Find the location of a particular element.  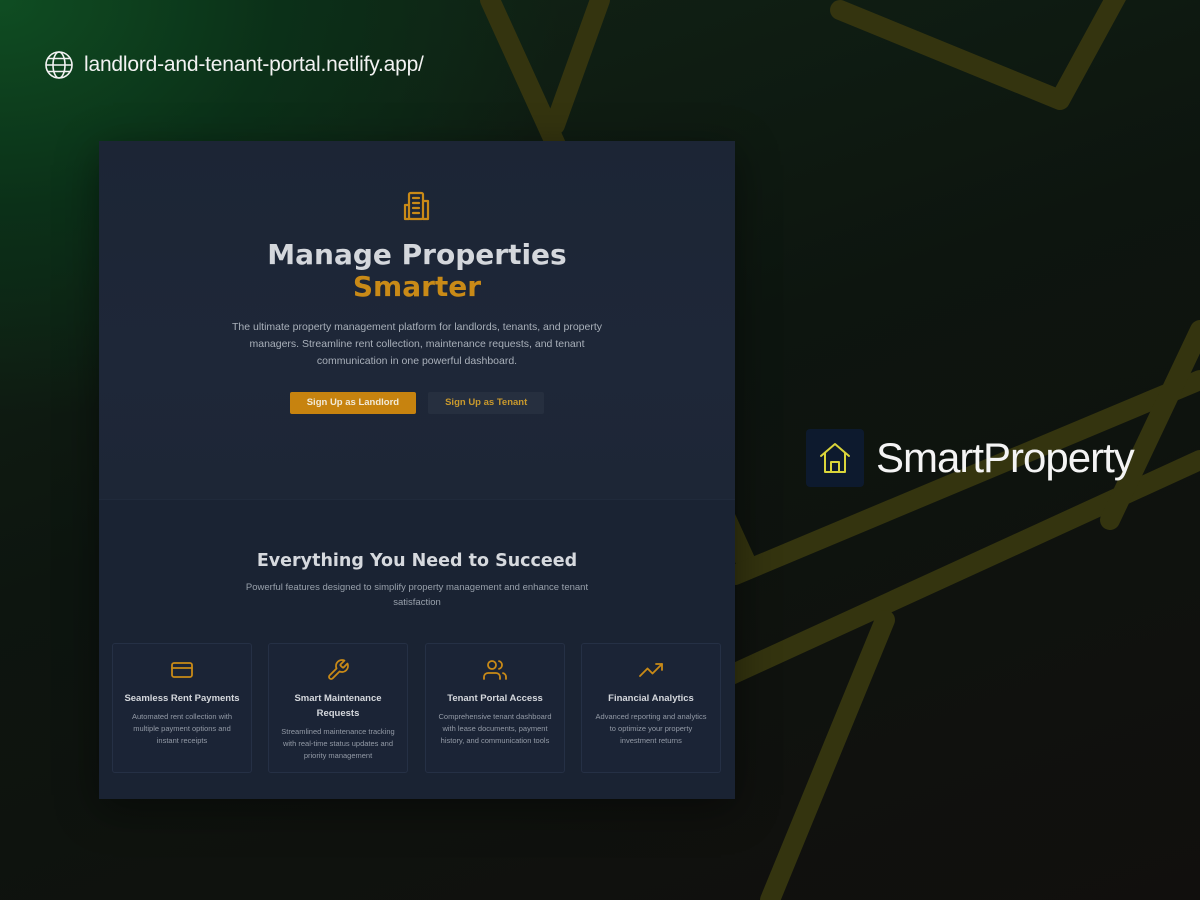

brand-icon-box is located at coordinates (835, 458).